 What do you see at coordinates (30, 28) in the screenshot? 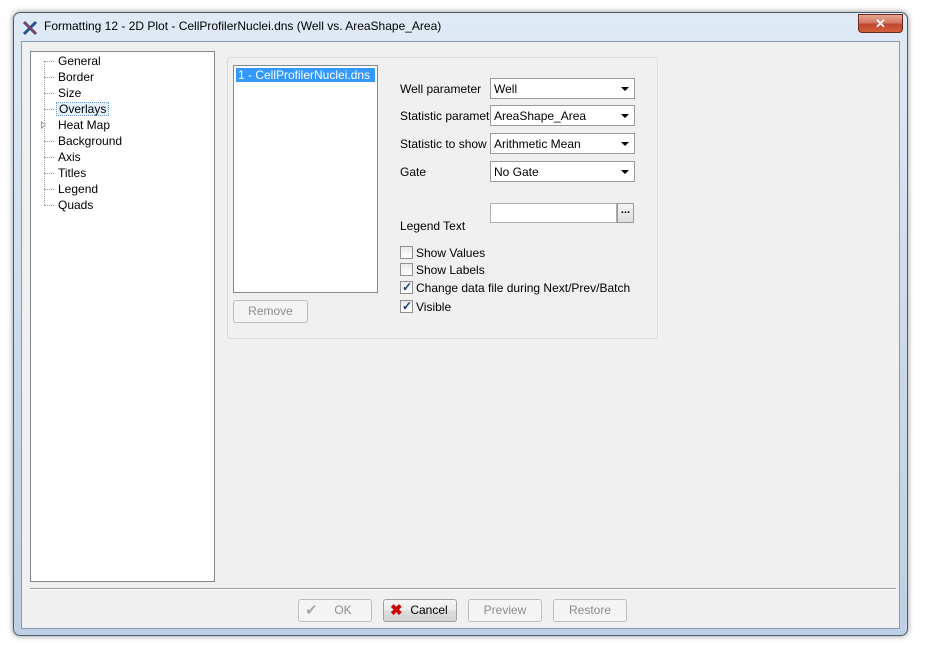
I see `app-icon` at bounding box center [30, 28].